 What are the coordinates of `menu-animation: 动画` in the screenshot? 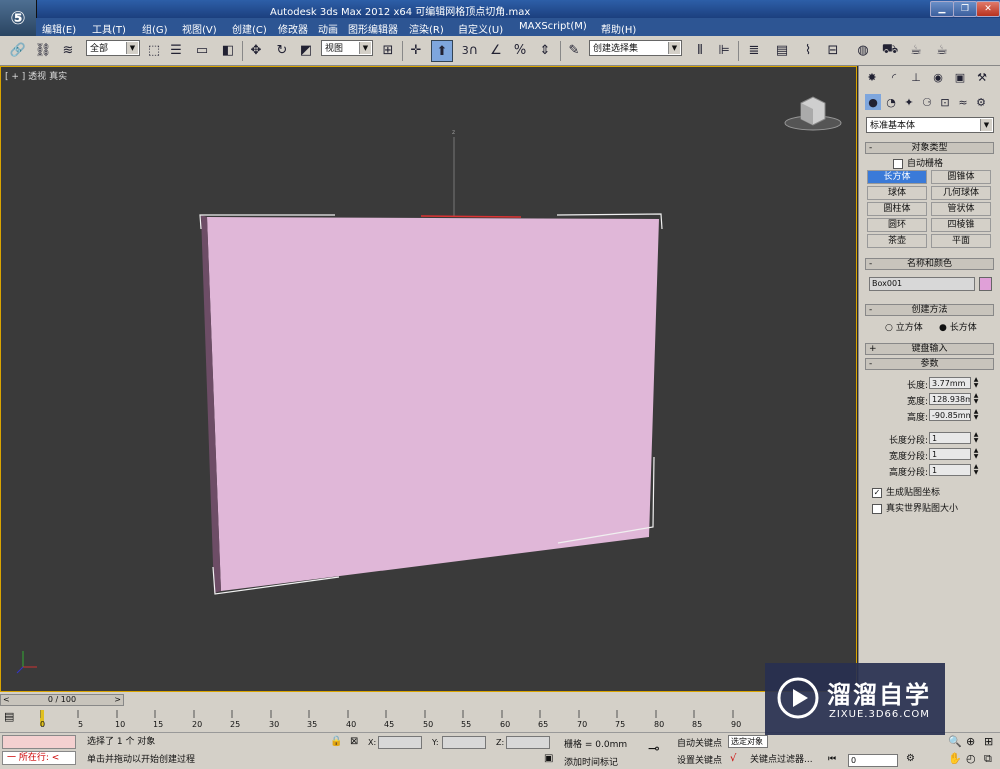 It's located at (328, 28).